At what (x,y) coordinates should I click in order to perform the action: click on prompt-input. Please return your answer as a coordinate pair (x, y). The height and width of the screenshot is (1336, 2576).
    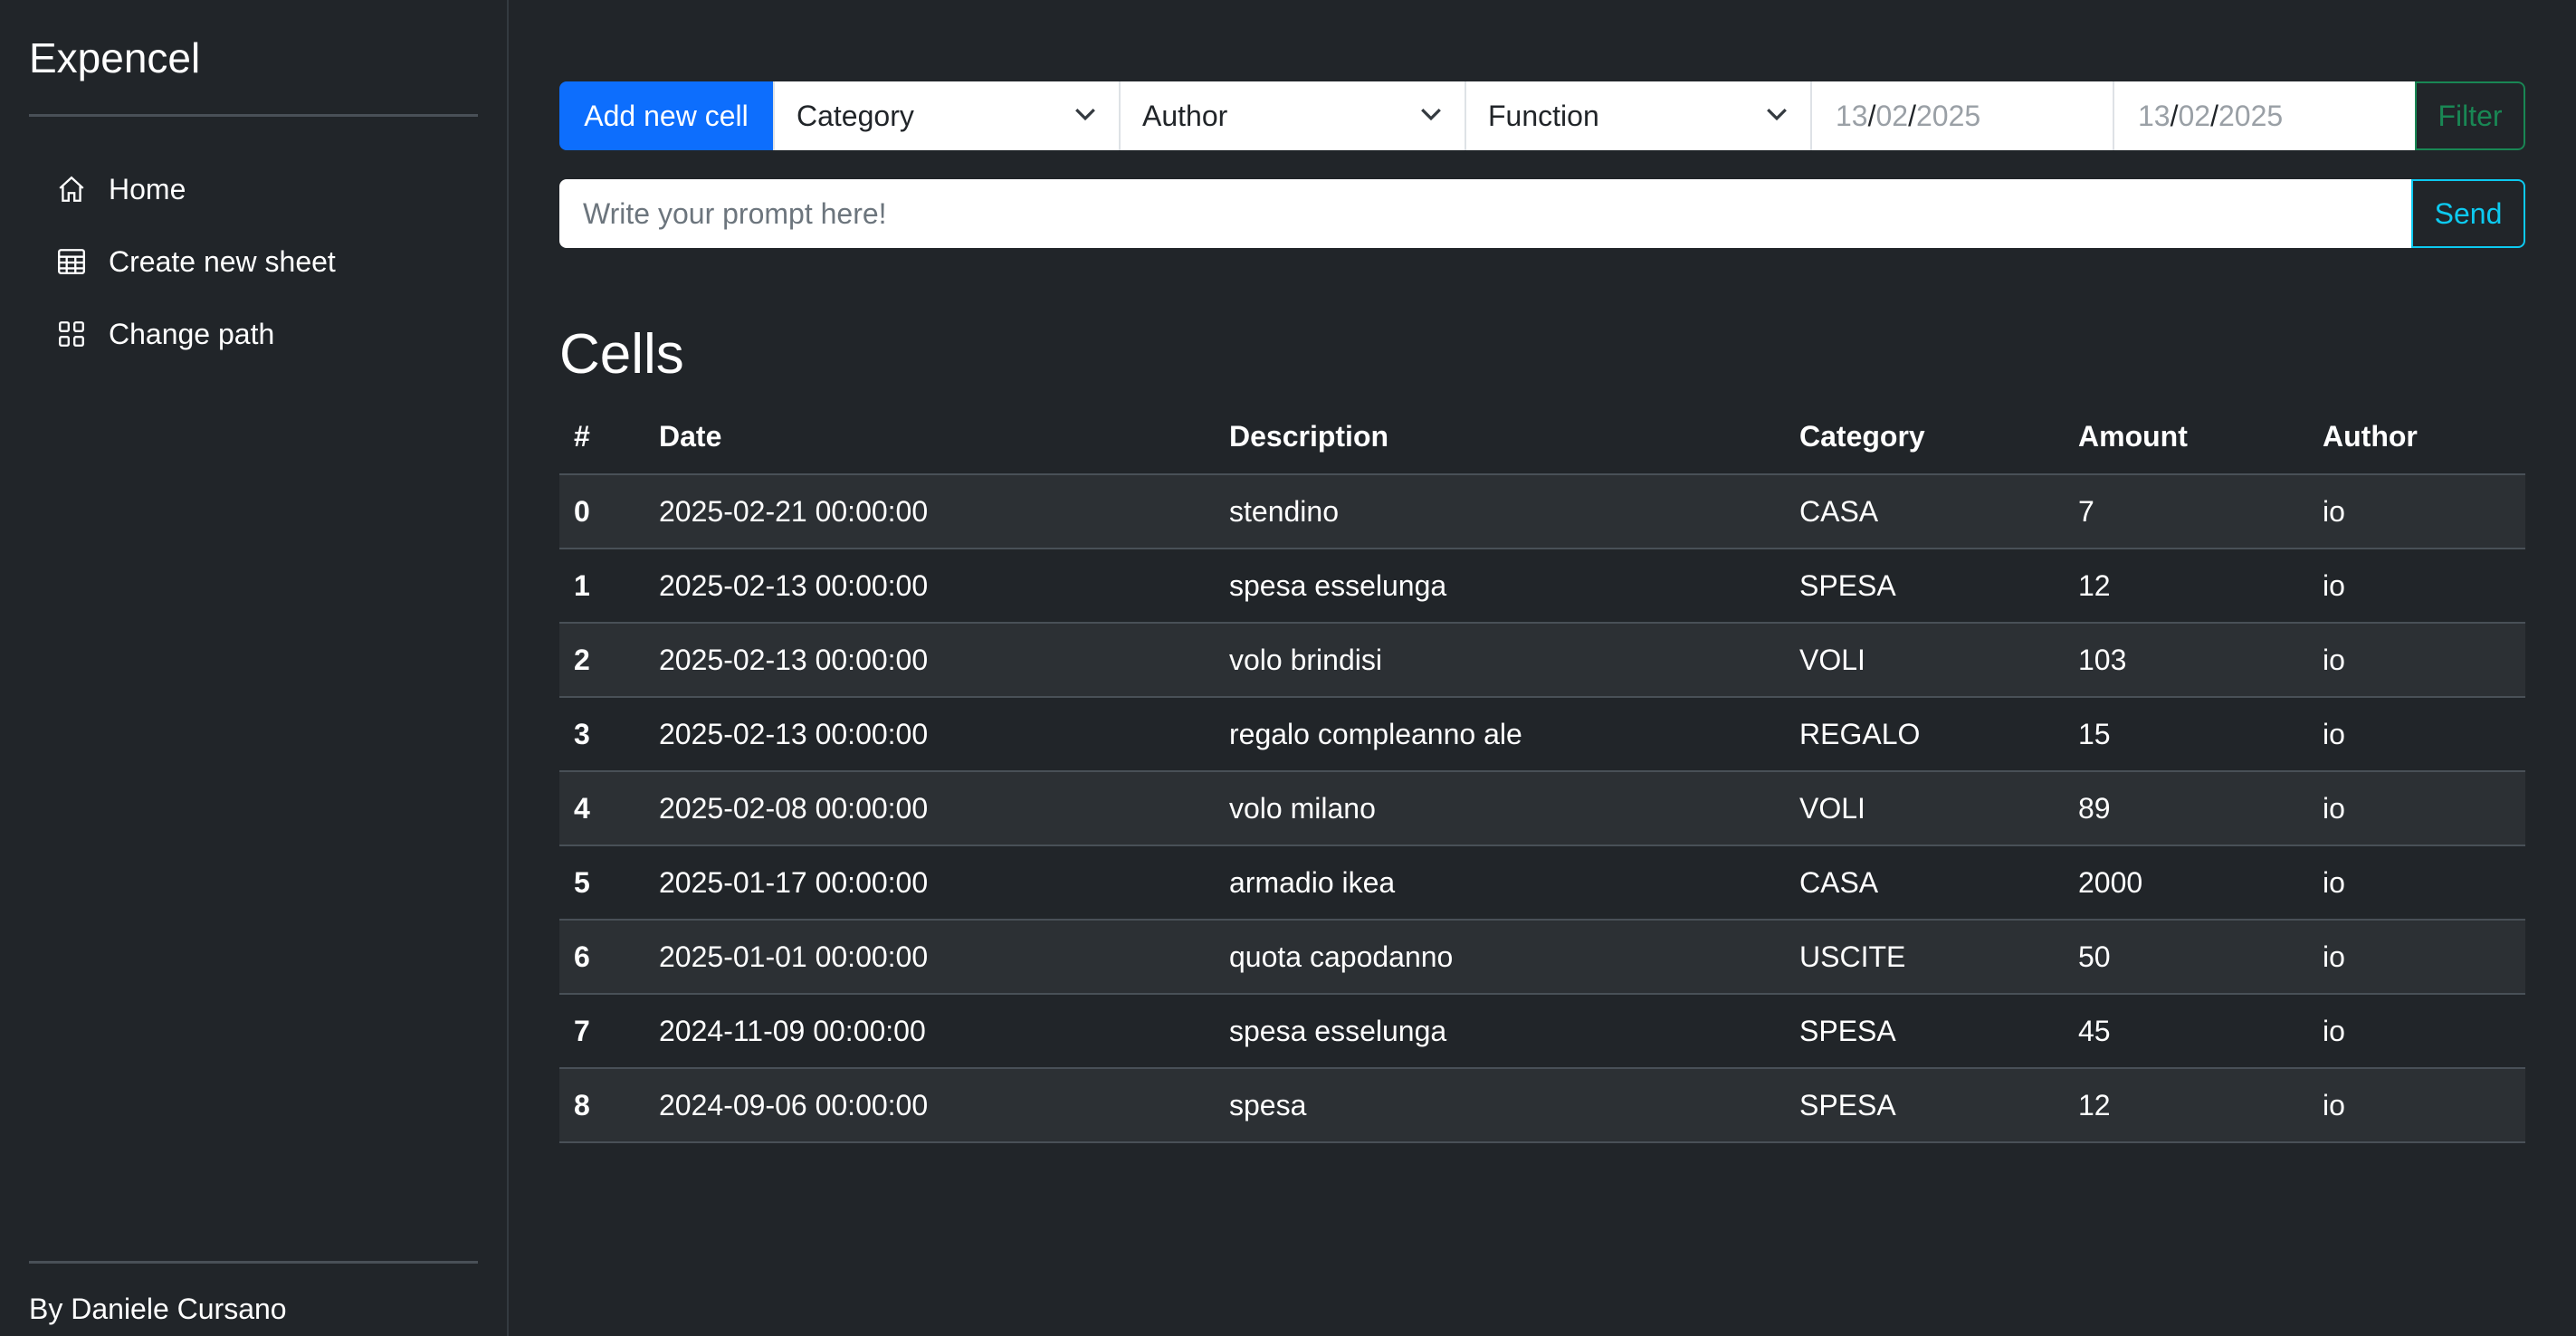
    Looking at the image, I should click on (1485, 213).